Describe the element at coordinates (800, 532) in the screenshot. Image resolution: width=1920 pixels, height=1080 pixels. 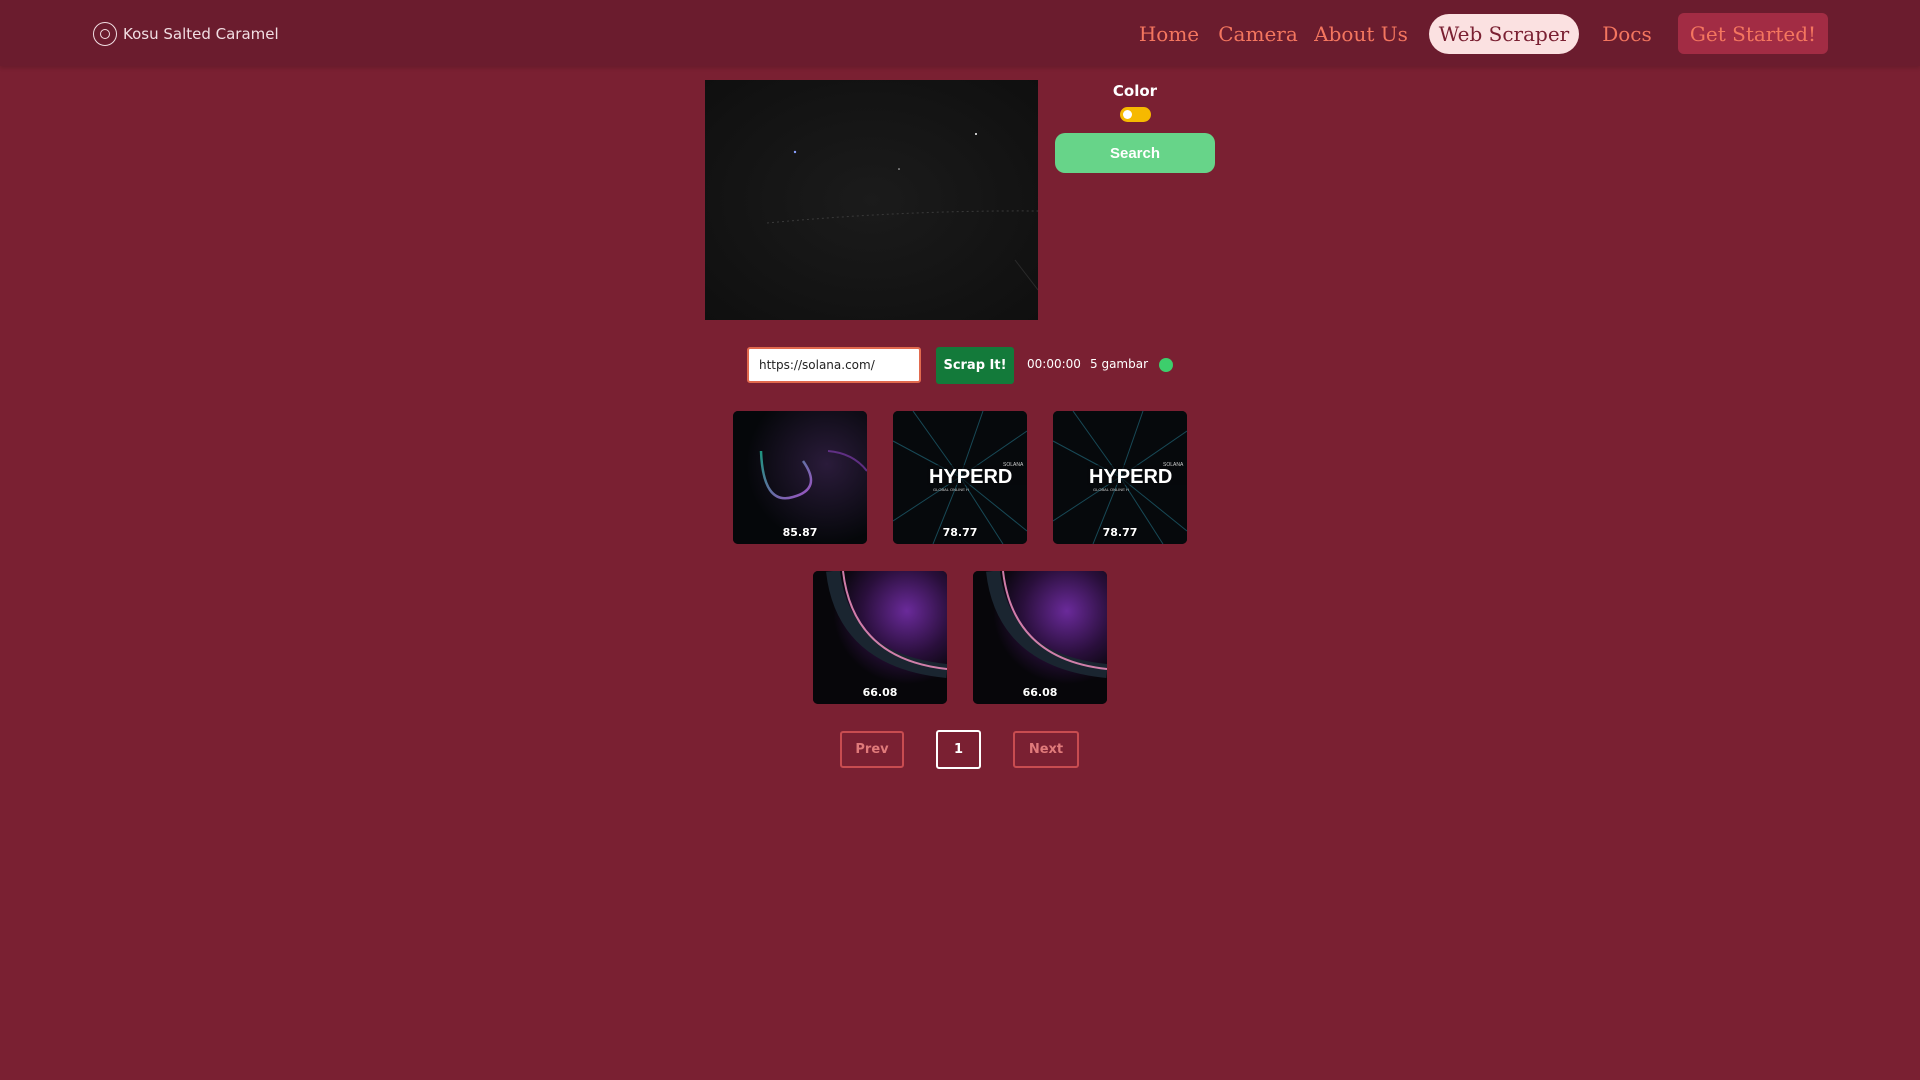
I see `thumbnail-score: 85.87` at that location.